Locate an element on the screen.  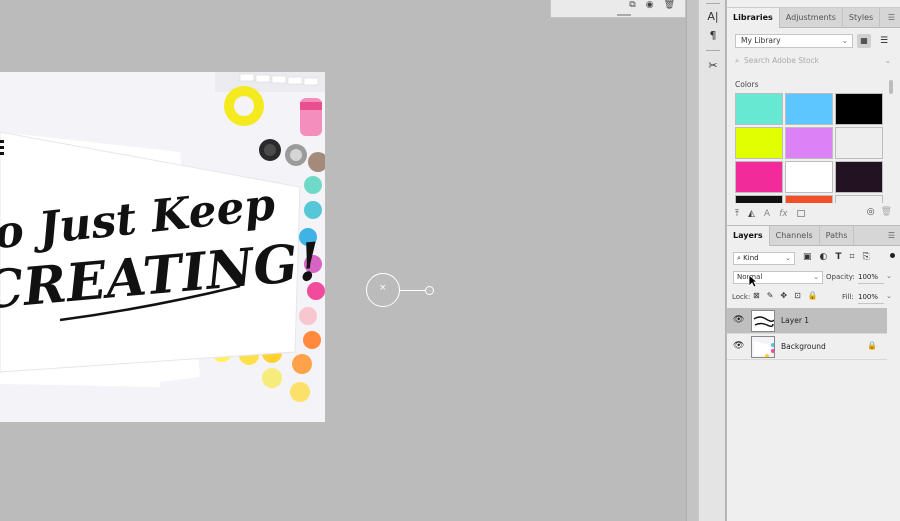
layers-tabbar: Layers Channels Paths ☰ is located at coordinates (813, 236).